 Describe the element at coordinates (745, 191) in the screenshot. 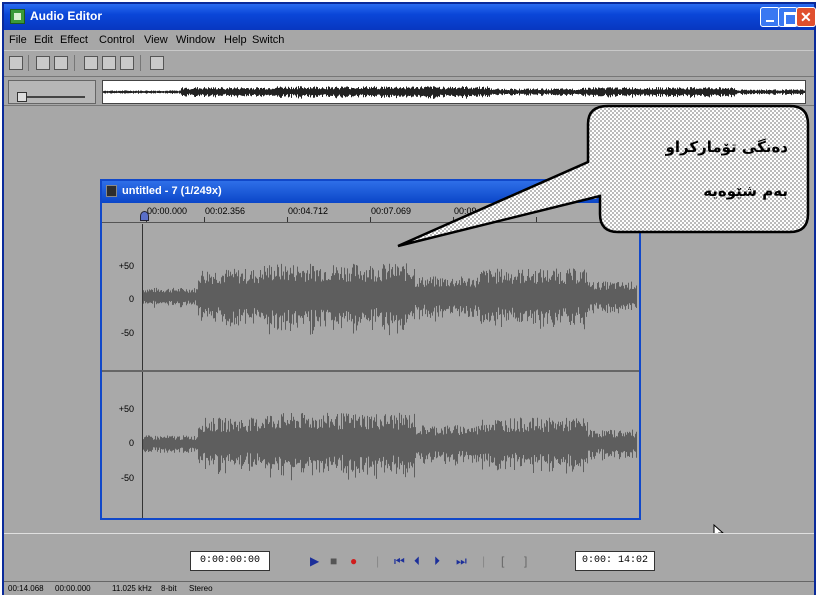

I see `callout-text-line2: بەم شێوەیە` at that location.